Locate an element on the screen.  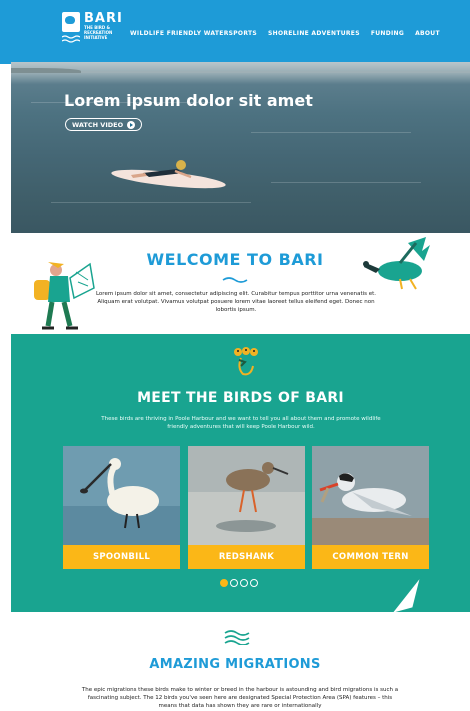
spoonbill-photo is located at coordinates (121, 495).